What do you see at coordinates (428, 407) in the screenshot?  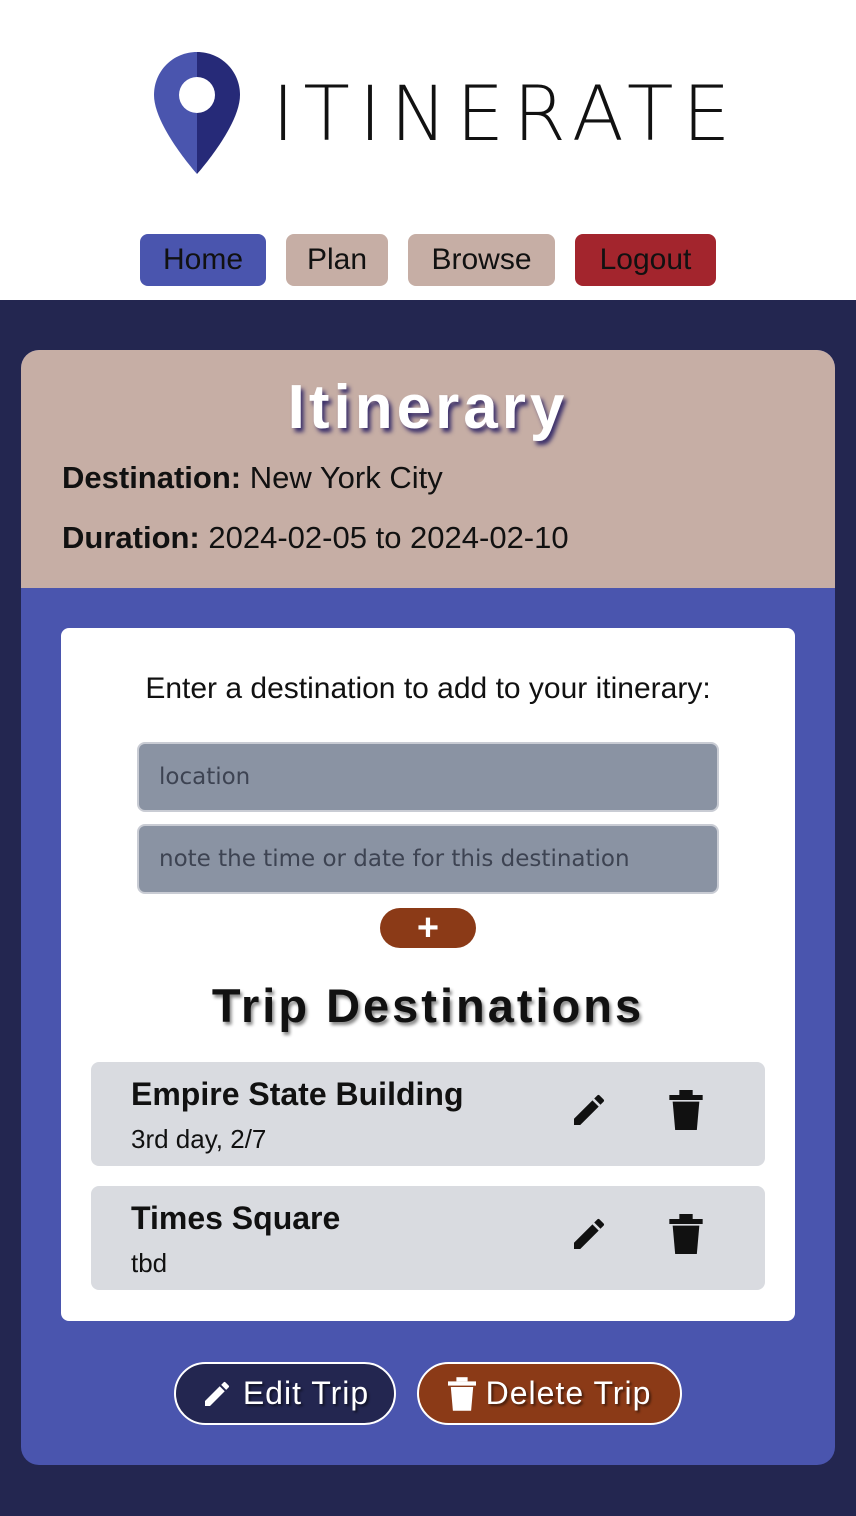 I see `itinerary-title: Itinerary` at bounding box center [428, 407].